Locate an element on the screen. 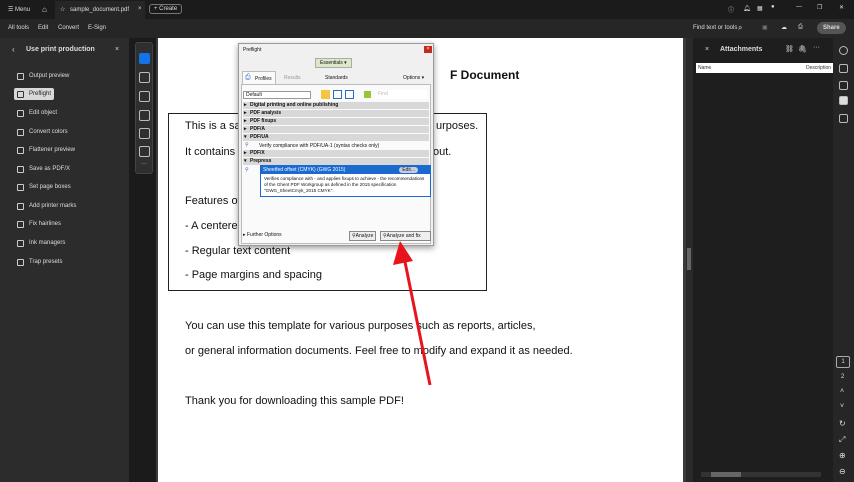 The image size is (854, 482). save-pdfx-icon is located at coordinates (20, 169).